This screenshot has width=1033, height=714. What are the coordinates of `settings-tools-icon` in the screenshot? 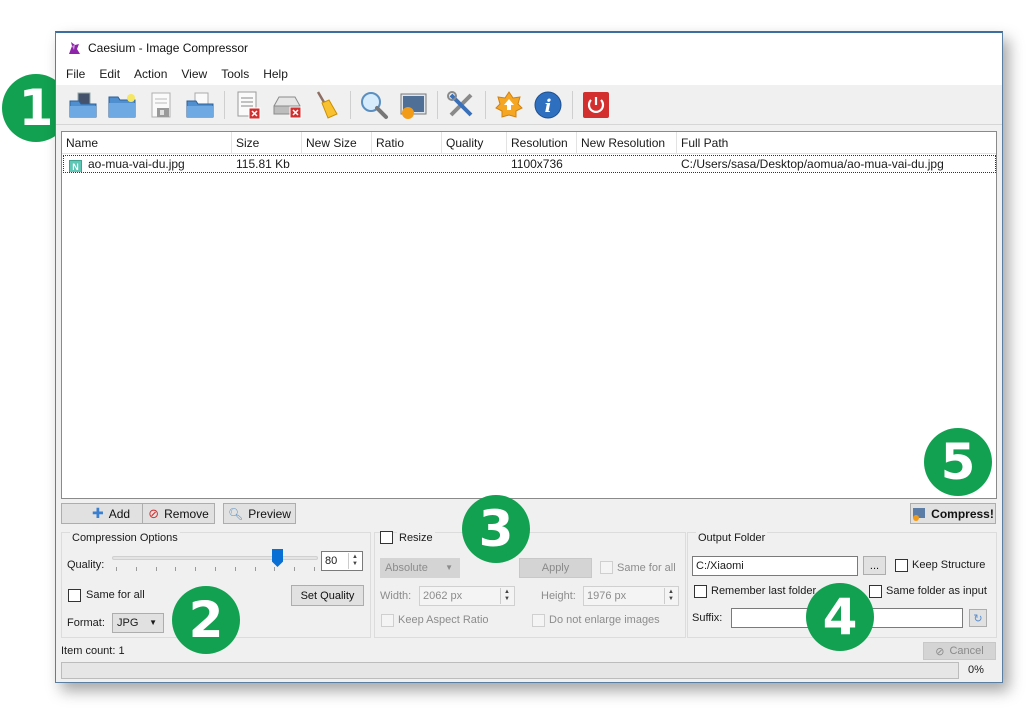 It's located at (460, 103).